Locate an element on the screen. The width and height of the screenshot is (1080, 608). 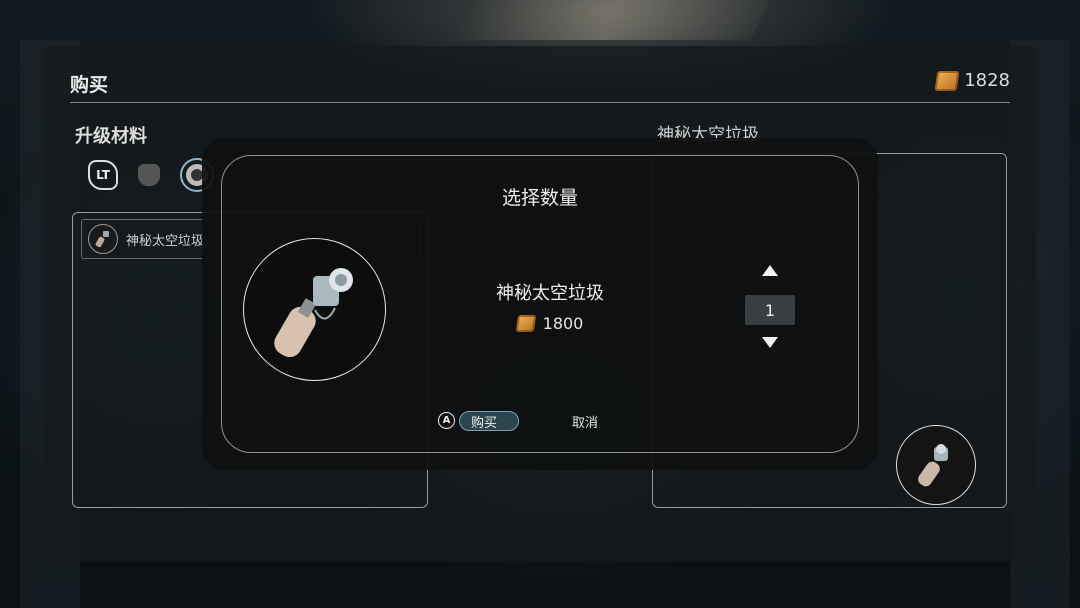
dialog-title-text: 选择数量 is located at coordinates (539, 198).